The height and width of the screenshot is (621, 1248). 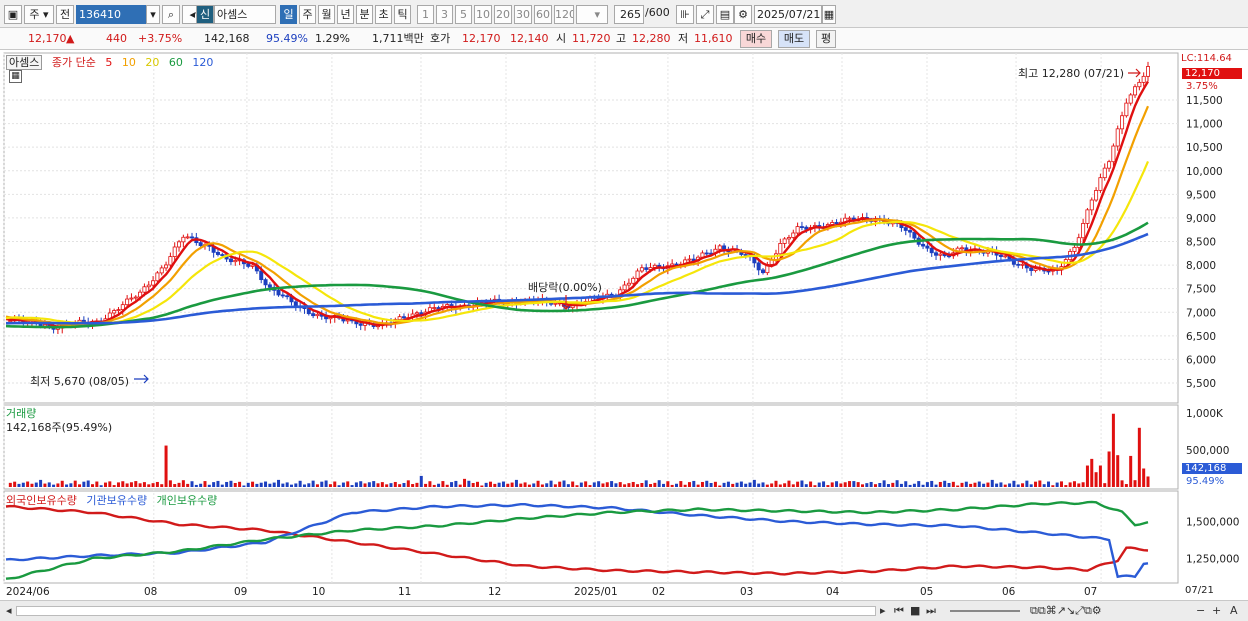 I want to click on scroll-right-icon: ▸, so click(x=883, y=611).